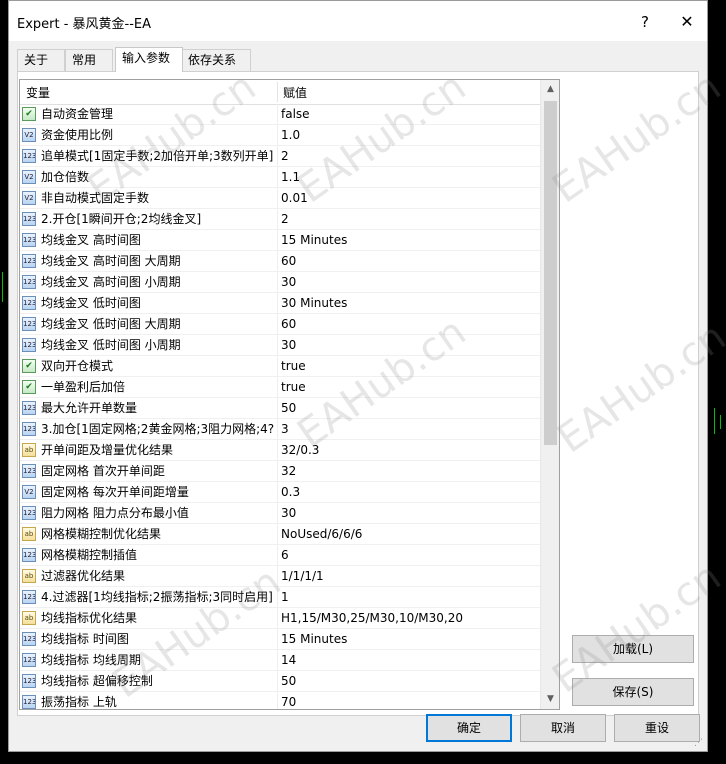 The height and width of the screenshot is (764, 726). What do you see at coordinates (280, 135) in the screenshot?
I see `table-row: V2 资金使用比例 1.0` at bounding box center [280, 135].